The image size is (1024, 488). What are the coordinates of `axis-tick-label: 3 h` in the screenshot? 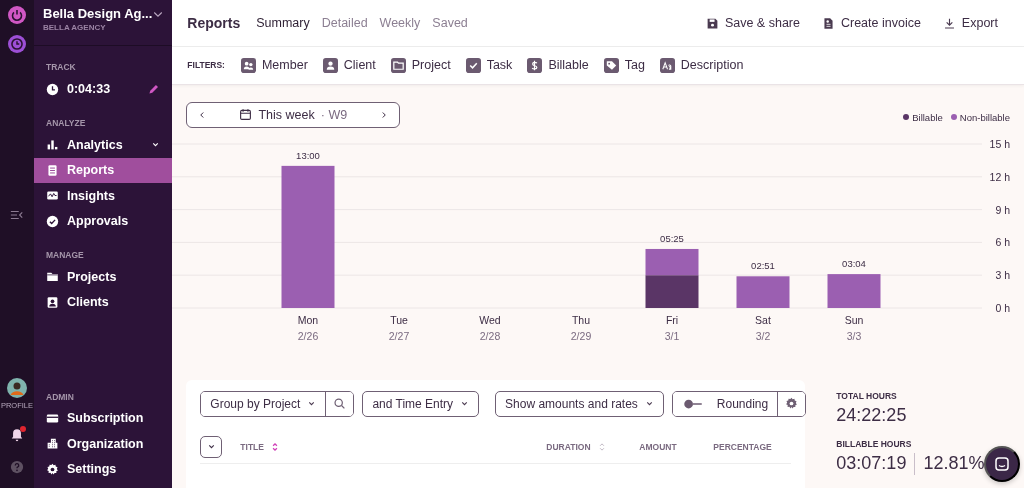 It's located at (1003, 274).